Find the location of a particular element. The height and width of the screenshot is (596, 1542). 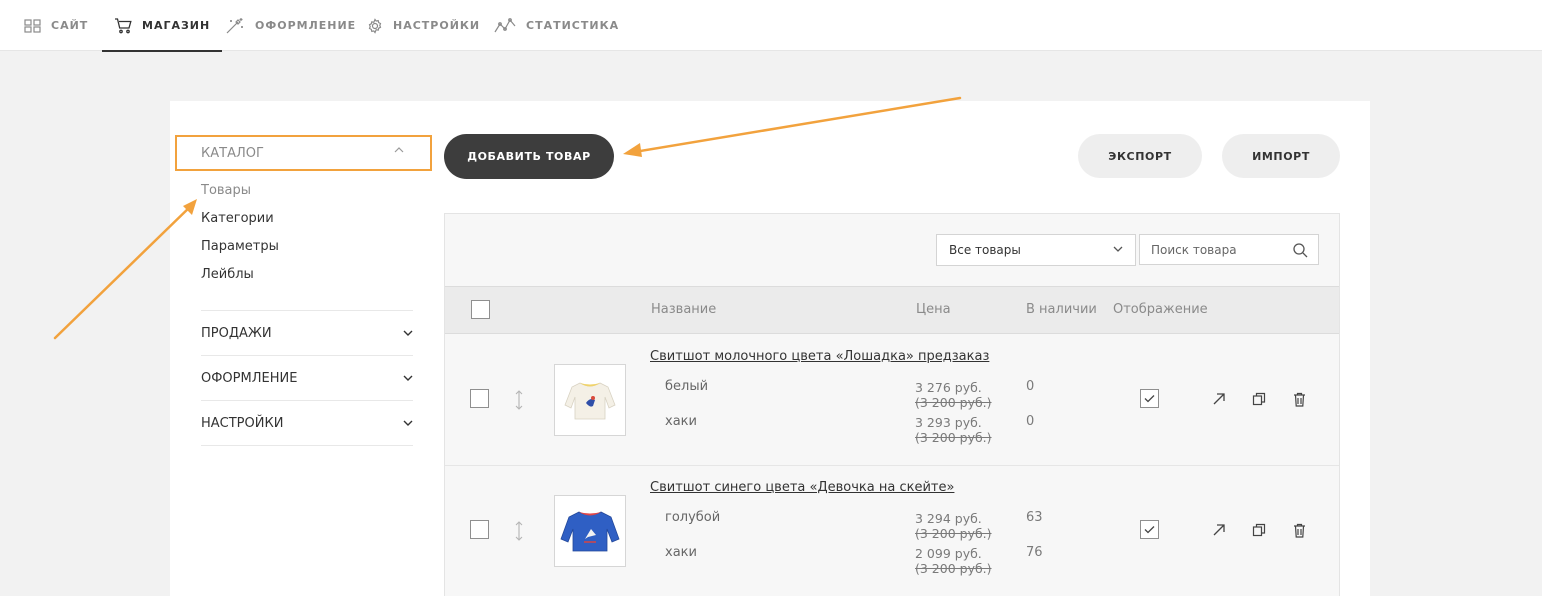

filter-selected-value: Все товары is located at coordinates (985, 250).